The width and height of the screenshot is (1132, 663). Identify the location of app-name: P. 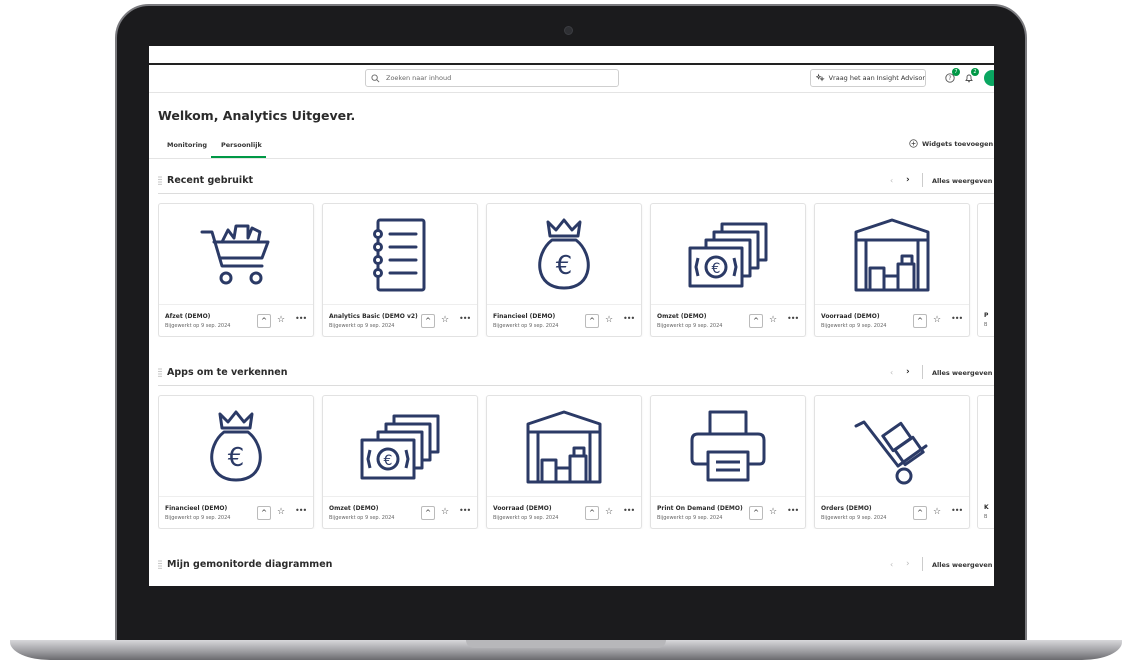
(986, 315).